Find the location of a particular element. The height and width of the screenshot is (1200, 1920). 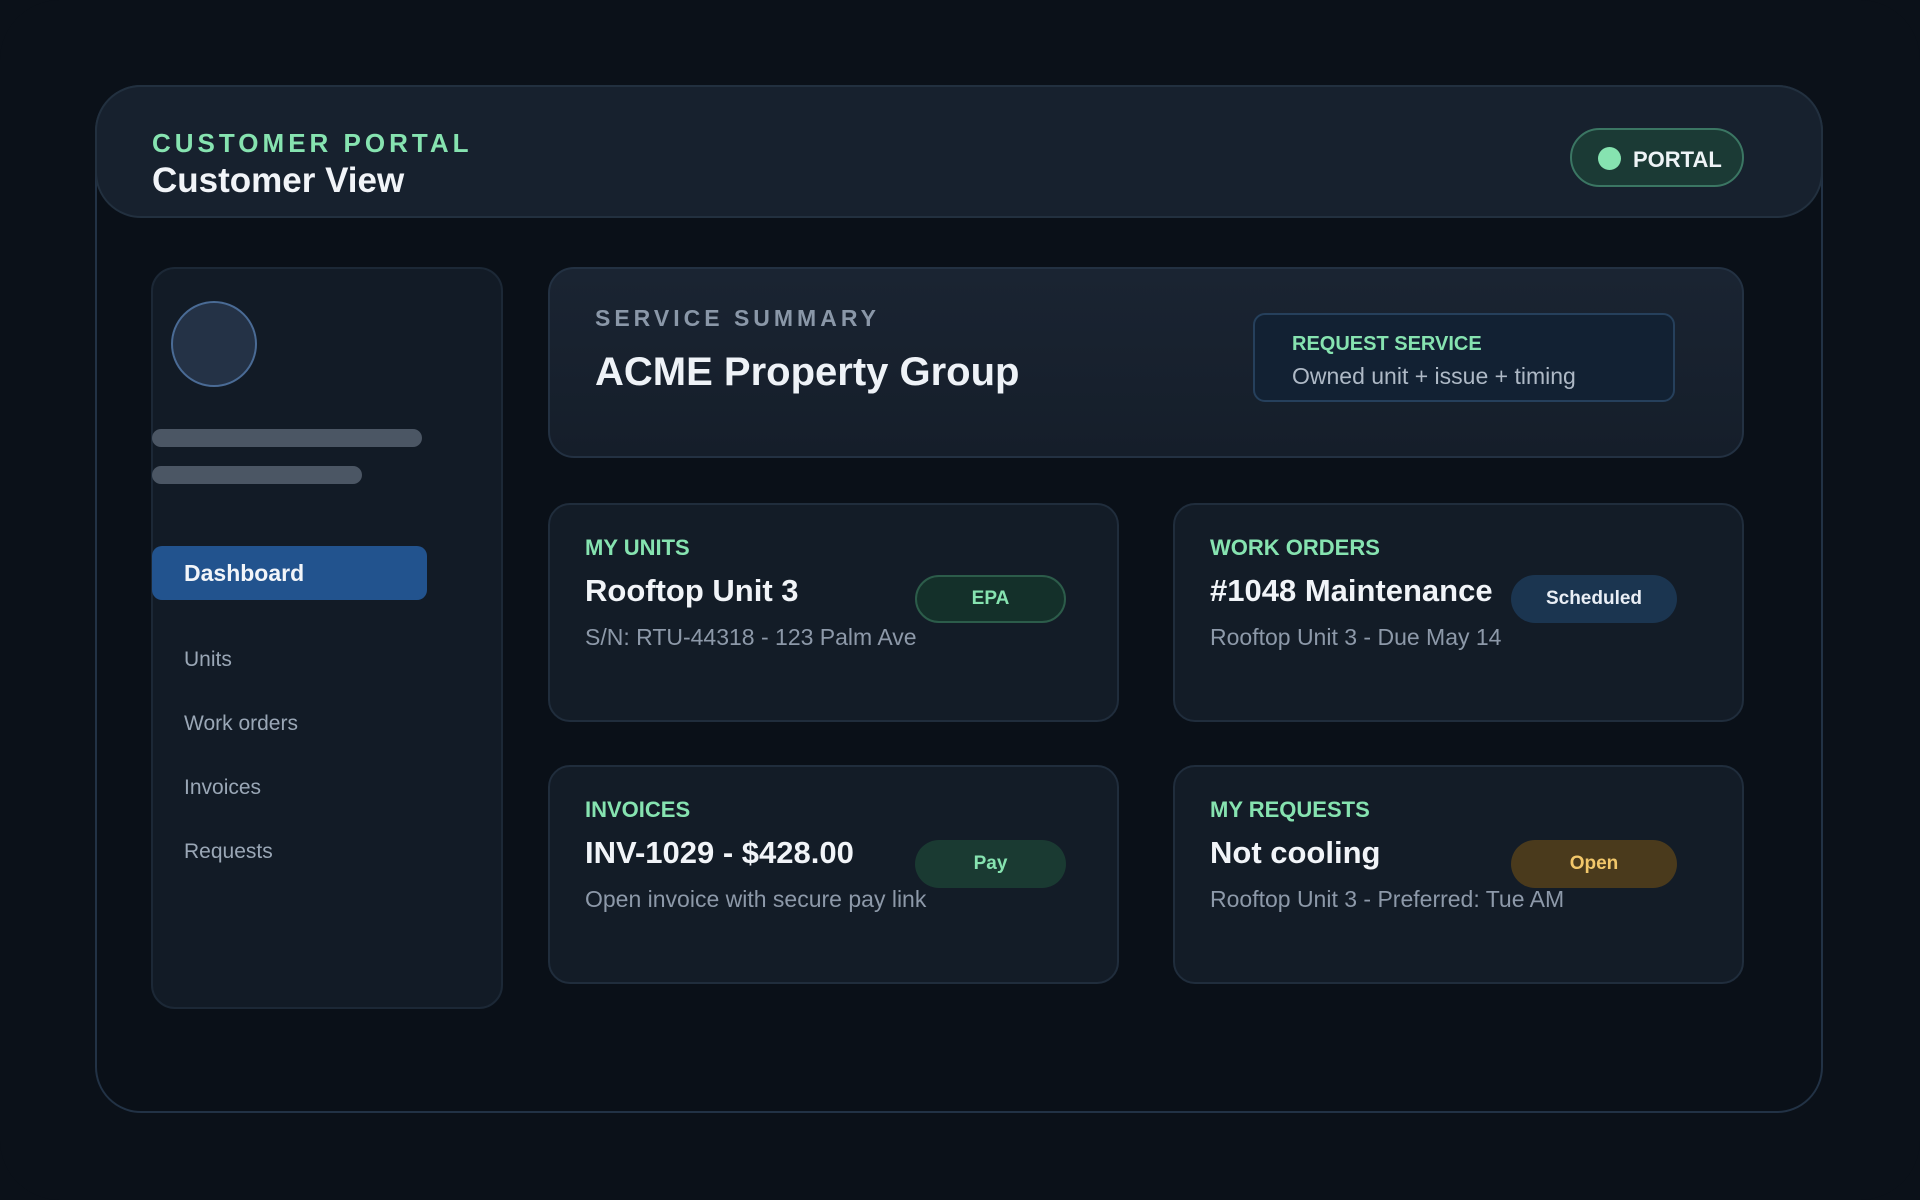

card-title: Not cooling is located at coordinates (1295, 852).